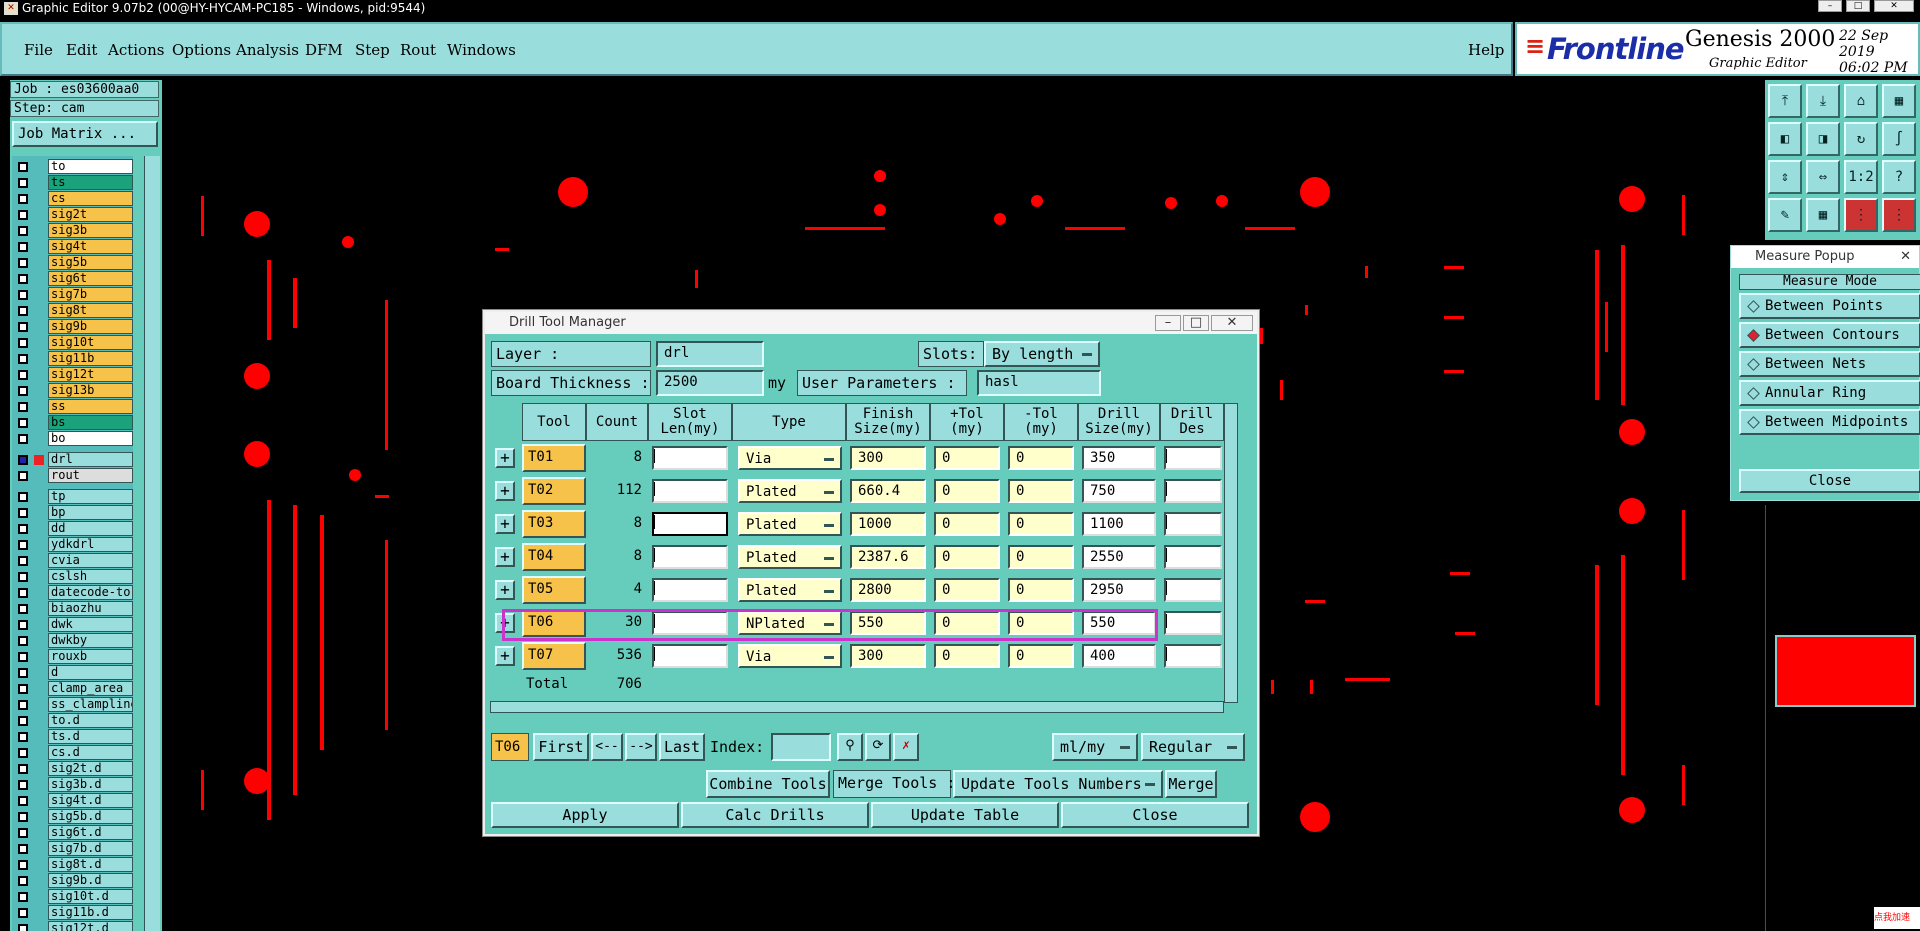 The width and height of the screenshot is (1920, 931). What do you see at coordinates (607, 747) in the screenshot?
I see `prev-button: <--` at bounding box center [607, 747].